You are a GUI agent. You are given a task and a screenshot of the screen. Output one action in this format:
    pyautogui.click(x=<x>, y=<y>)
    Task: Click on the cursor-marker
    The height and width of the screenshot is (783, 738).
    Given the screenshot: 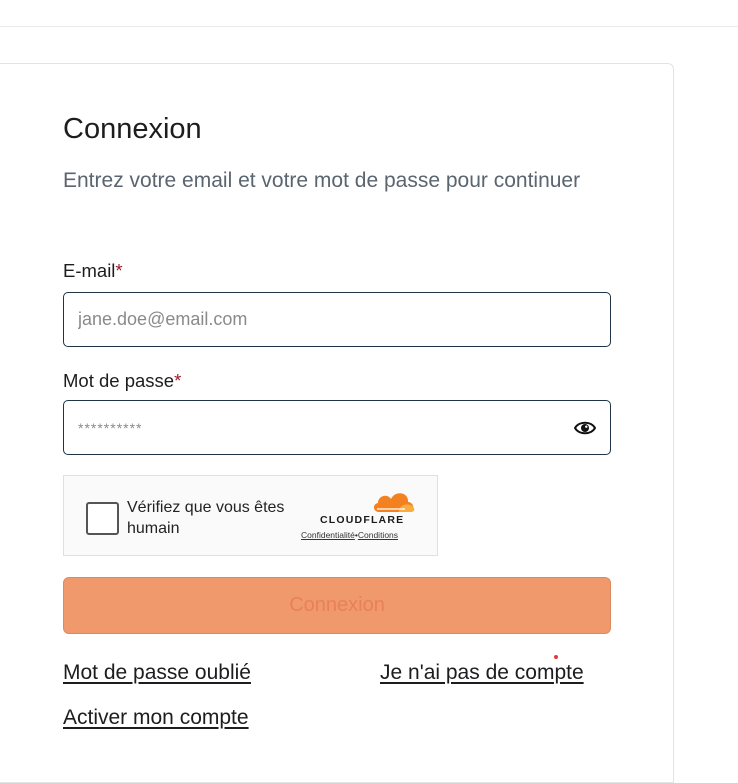 What is the action you would take?
    pyautogui.click(x=556, y=657)
    